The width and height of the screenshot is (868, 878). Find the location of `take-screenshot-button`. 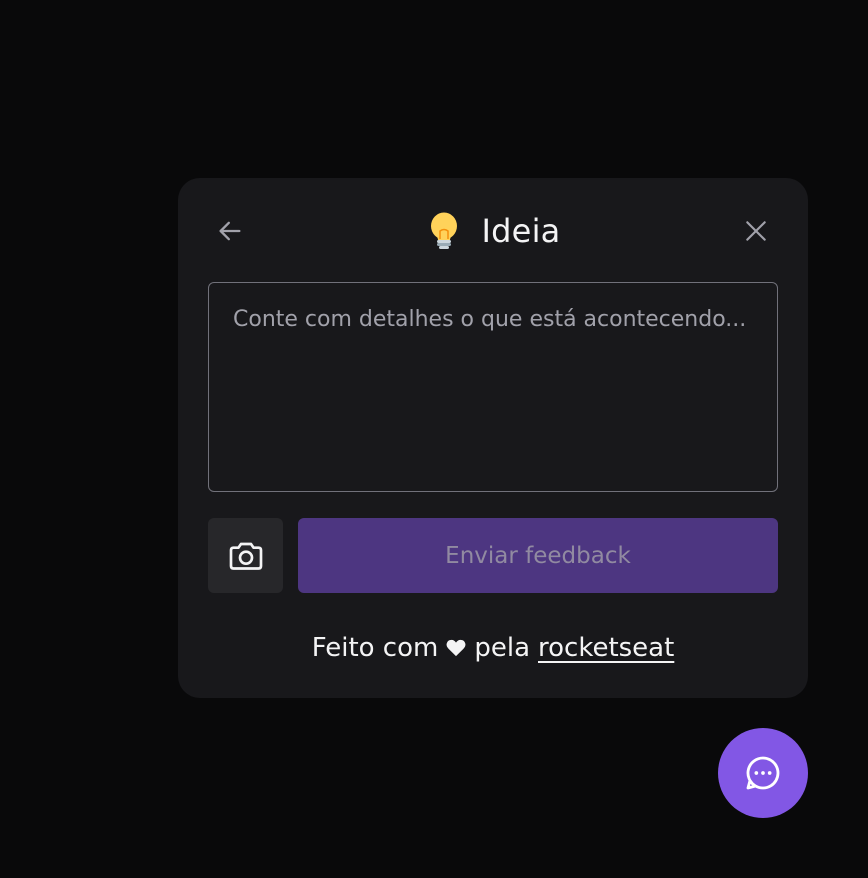

take-screenshot-button is located at coordinates (245, 555).